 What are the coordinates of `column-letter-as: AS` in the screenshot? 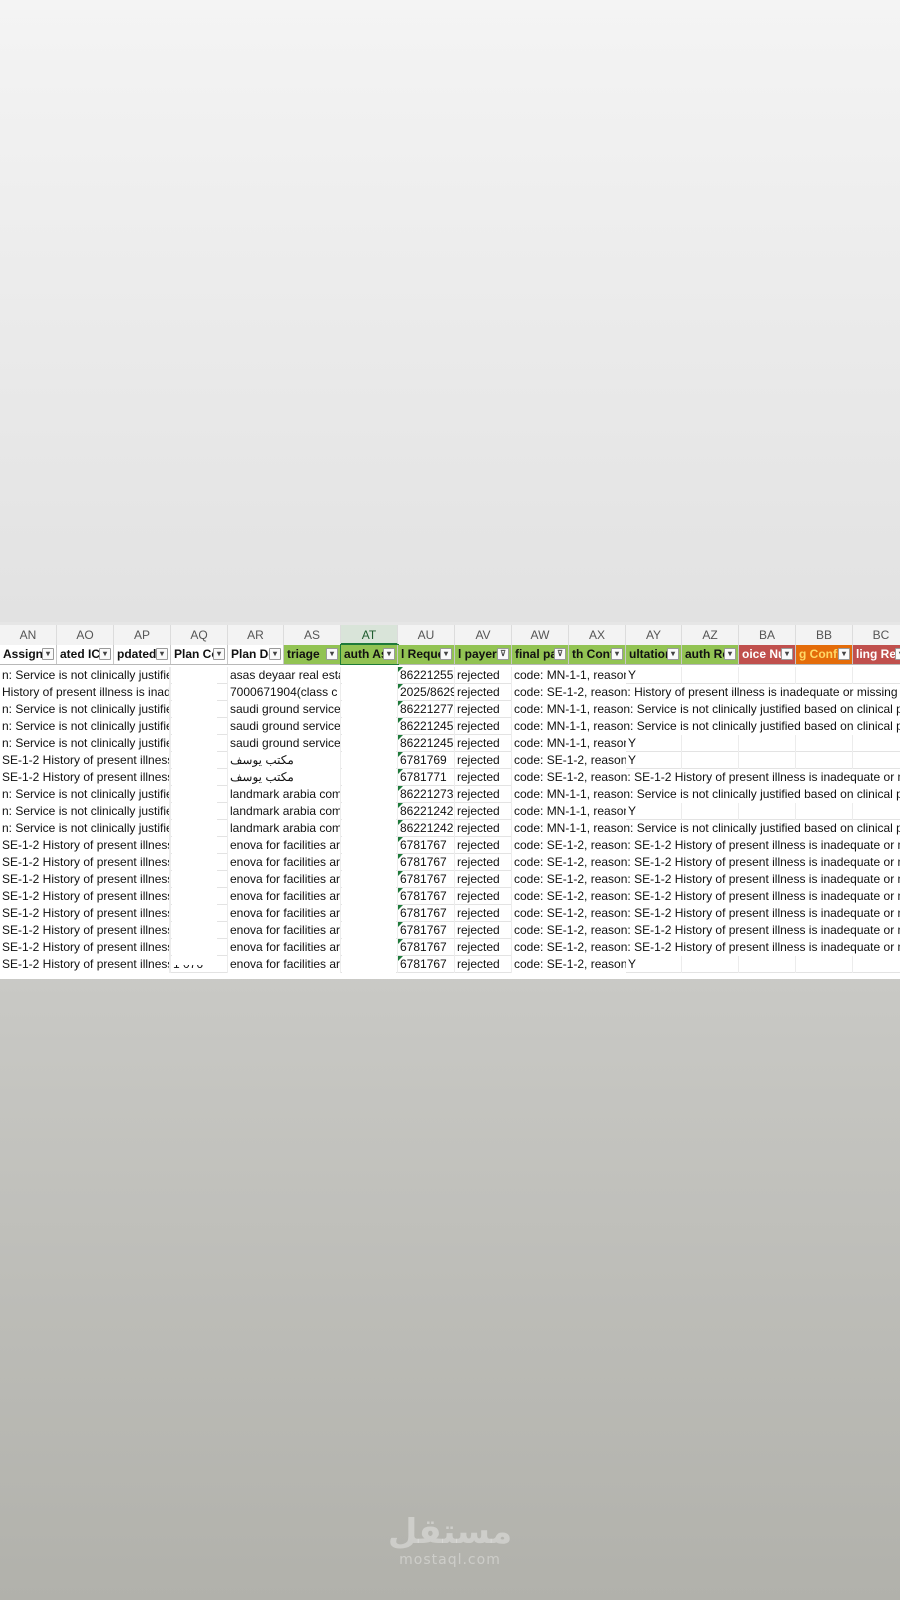 It's located at (312, 635).